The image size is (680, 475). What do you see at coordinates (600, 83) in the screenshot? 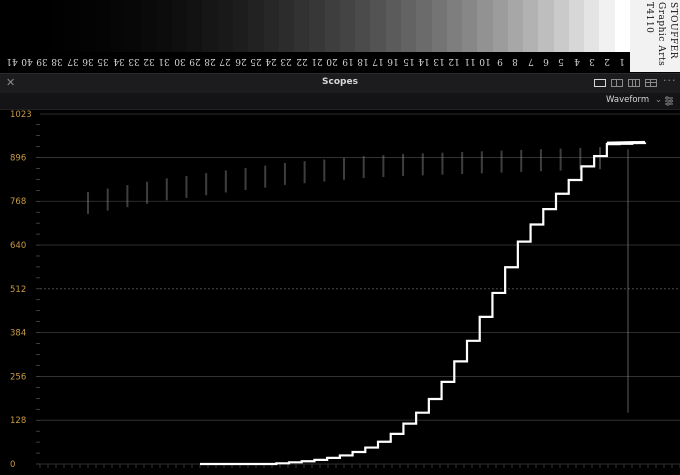
I see `single-view-icon` at bounding box center [600, 83].